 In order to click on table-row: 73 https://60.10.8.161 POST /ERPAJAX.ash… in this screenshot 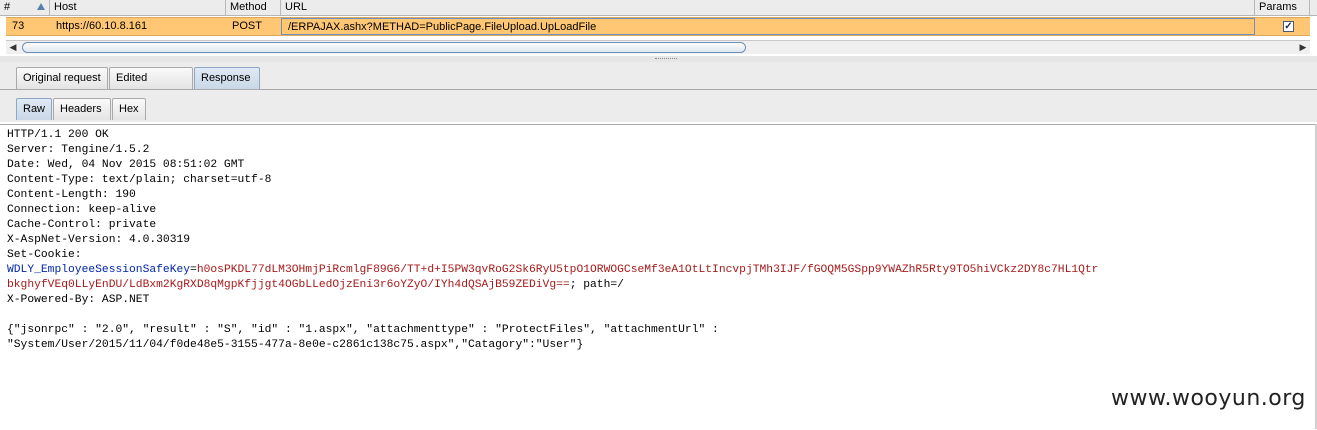, I will do `click(658, 26)`.